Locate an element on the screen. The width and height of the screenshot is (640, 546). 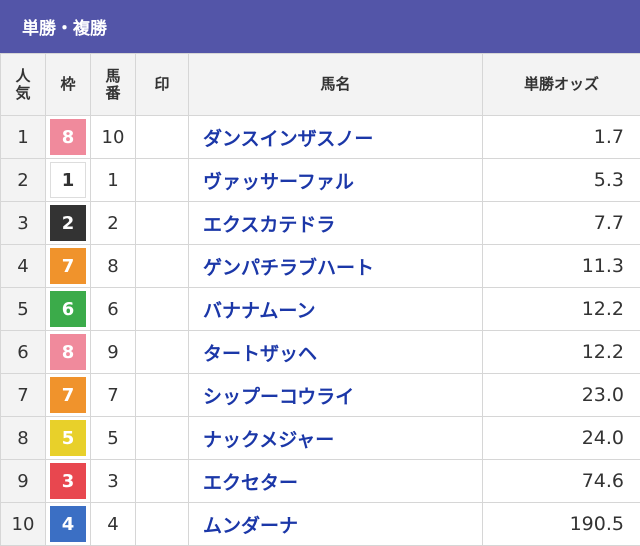
header-horse-name: 馬名 is located at coordinates (336, 85).